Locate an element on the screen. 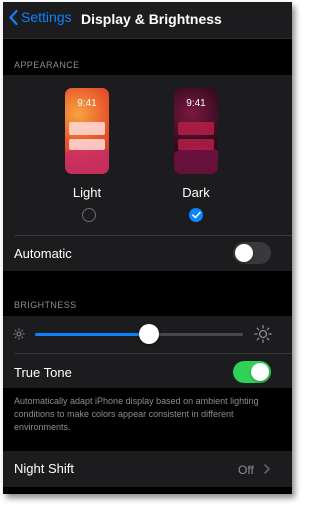 The width and height of the screenshot is (320, 507). back-button: Settings is located at coordinates (40, 17).